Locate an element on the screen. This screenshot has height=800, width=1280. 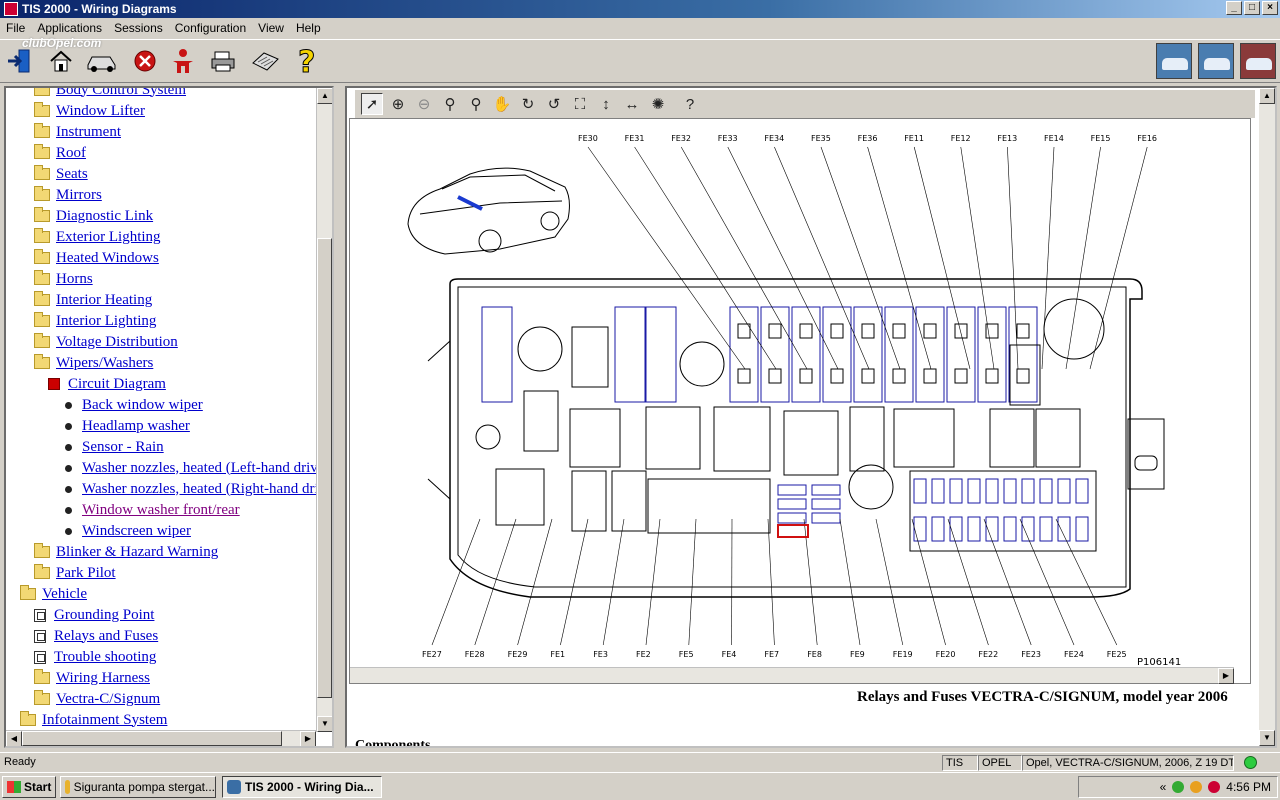
tree-item-label: Exterior Lighting is located at coordinates (108, 237).